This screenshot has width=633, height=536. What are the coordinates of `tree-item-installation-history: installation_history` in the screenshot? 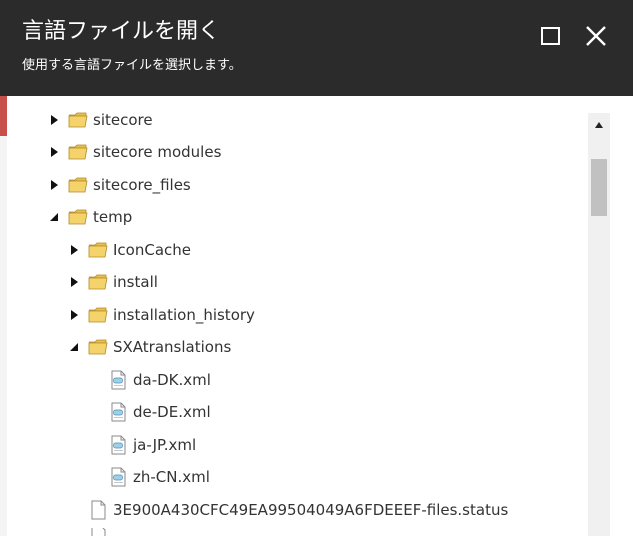 It's located at (161, 315).